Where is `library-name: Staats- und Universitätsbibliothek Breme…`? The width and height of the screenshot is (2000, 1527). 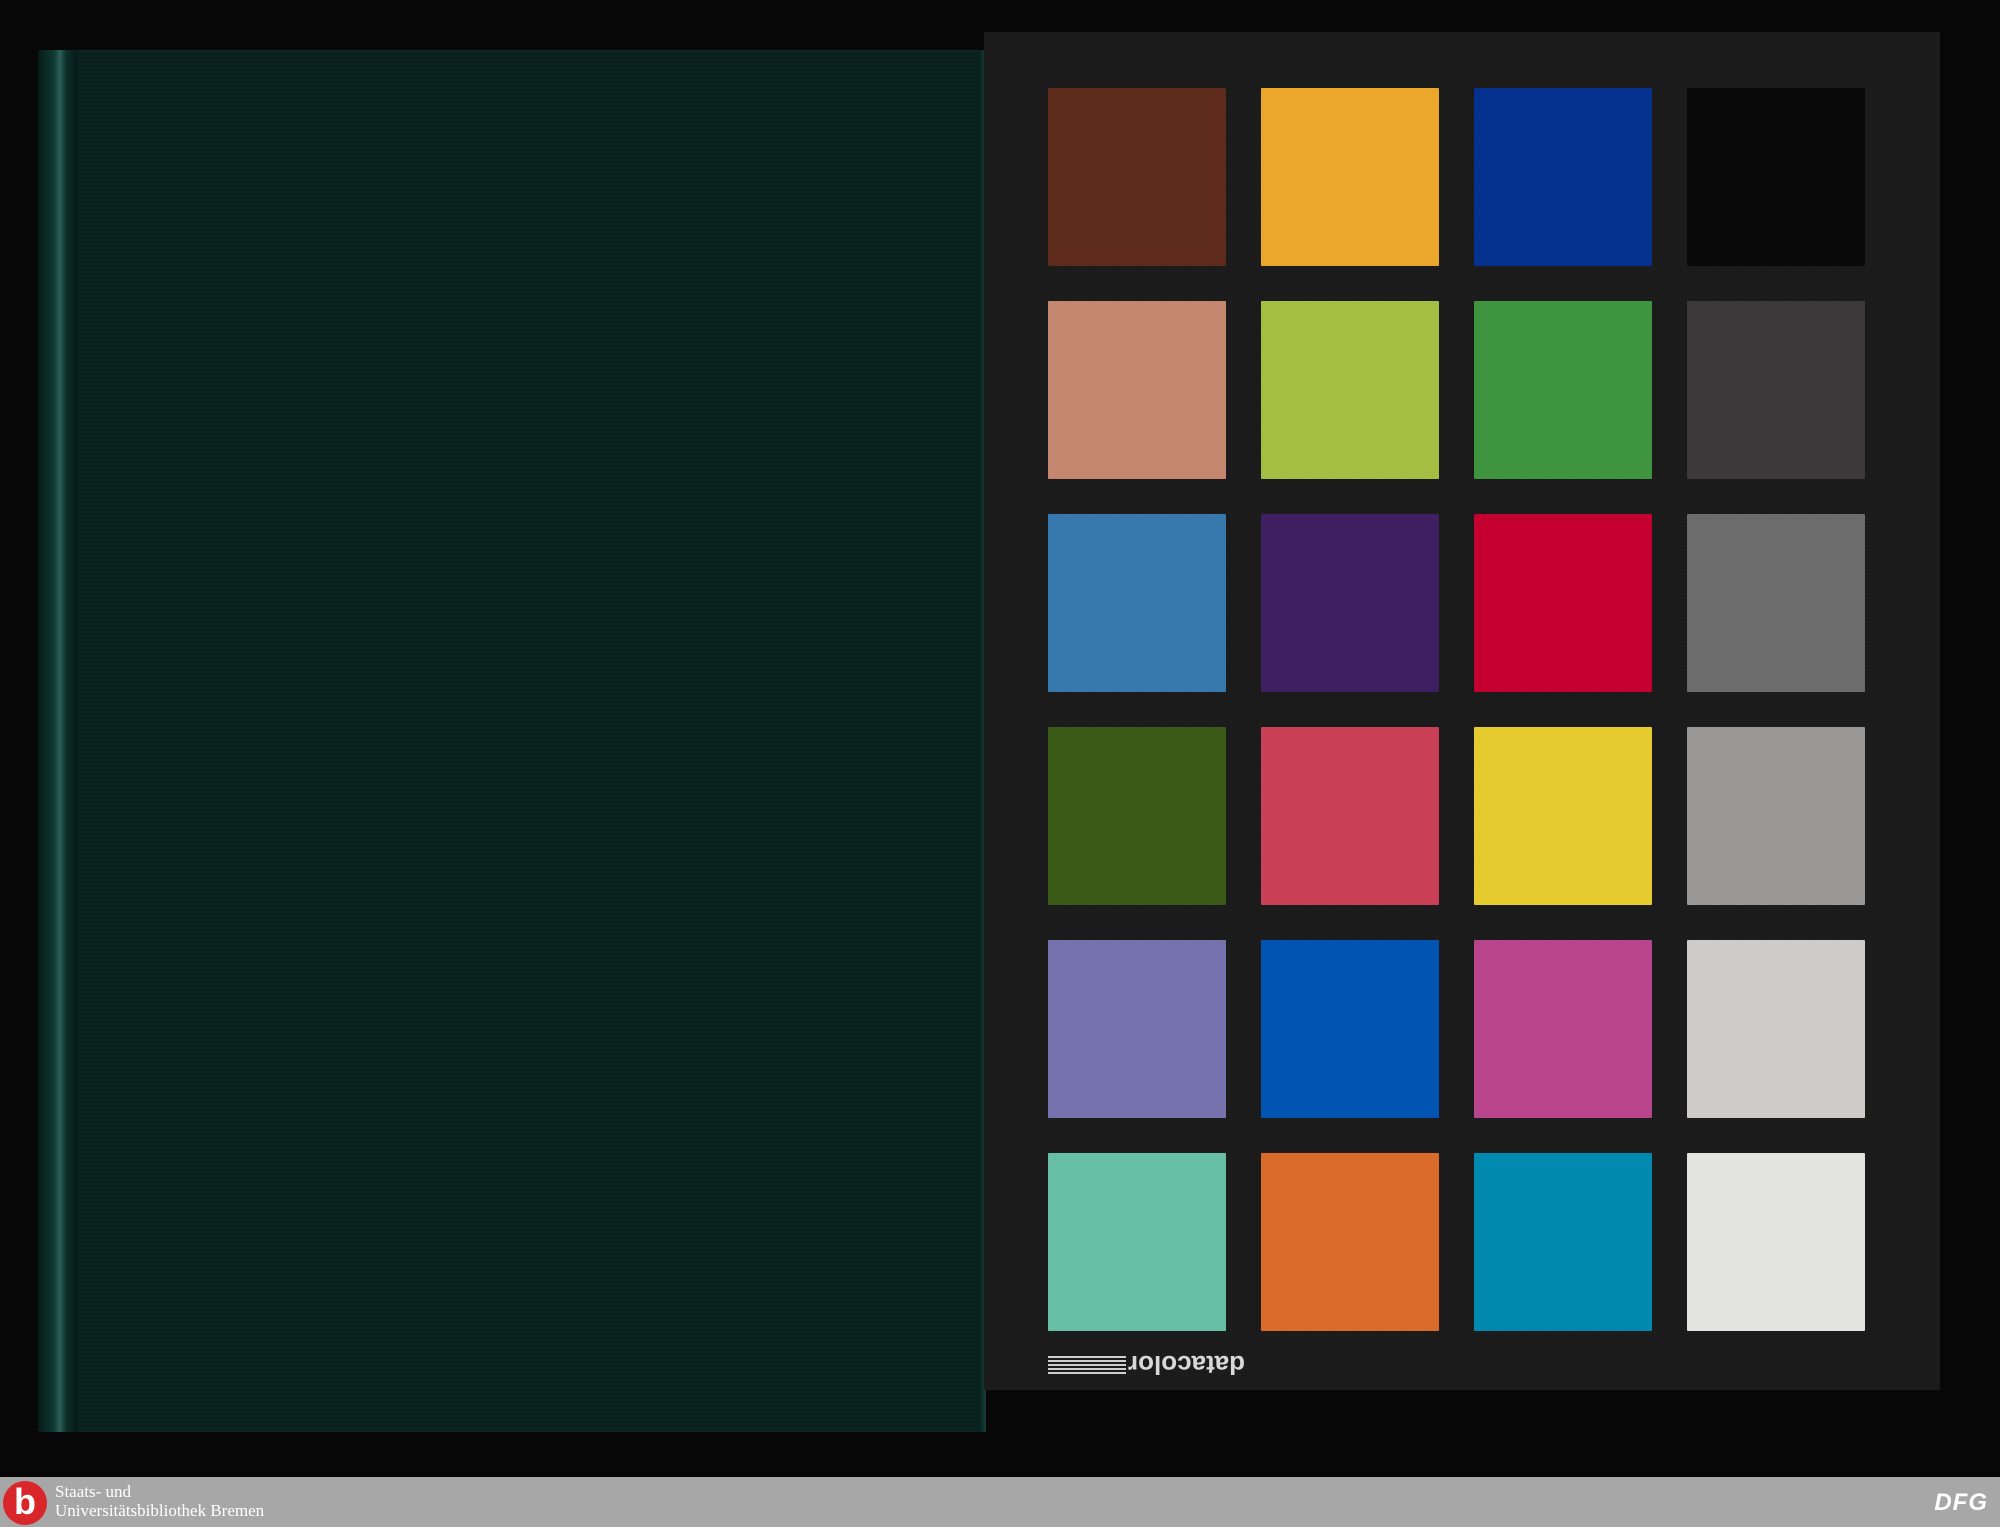
library-name: Staats- und Universitätsbibliothek Breme… is located at coordinates (159, 1501).